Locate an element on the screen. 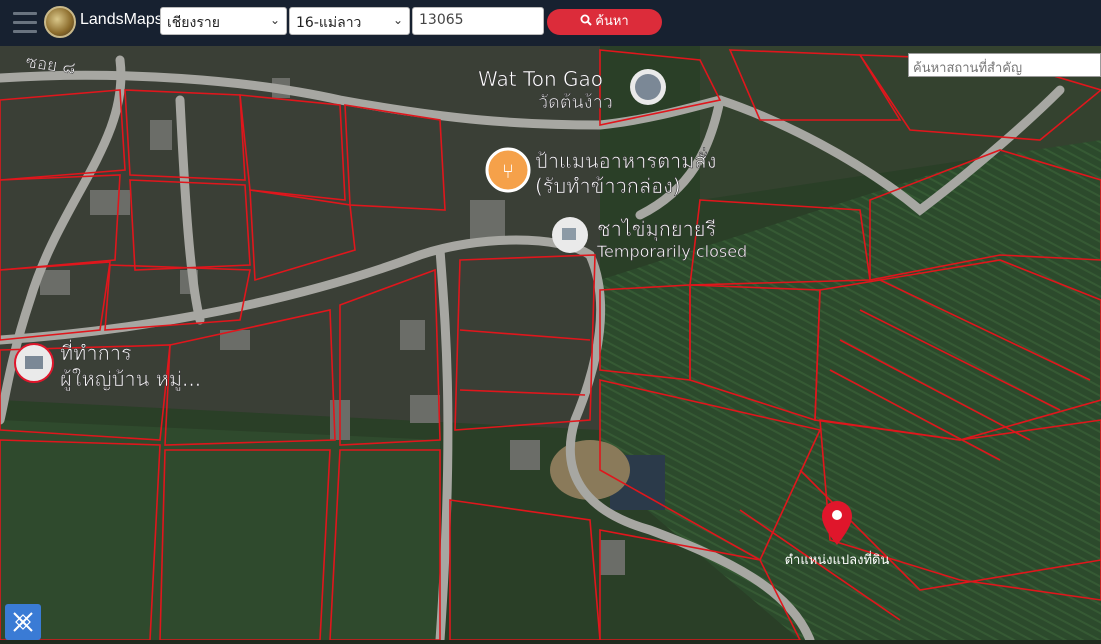 This screenshot has width=1101, height=644. ruler-icon is located at coordinates (23, 622).